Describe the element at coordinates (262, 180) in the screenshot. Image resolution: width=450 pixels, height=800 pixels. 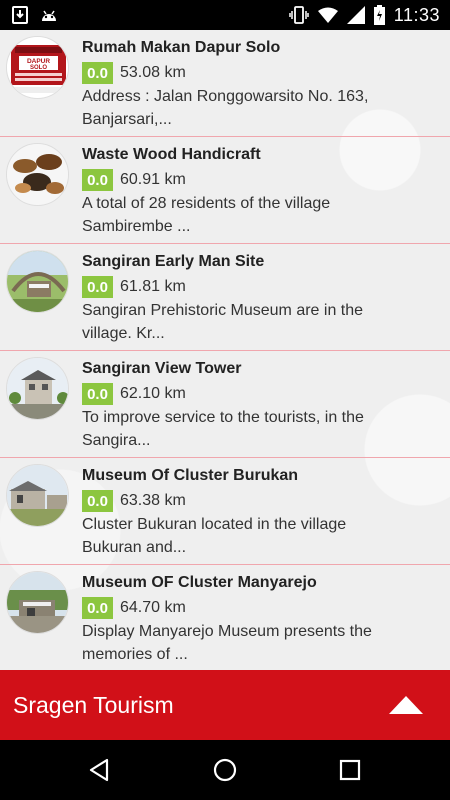
I see `rating-line: 0.0 60.91 km` at that location.